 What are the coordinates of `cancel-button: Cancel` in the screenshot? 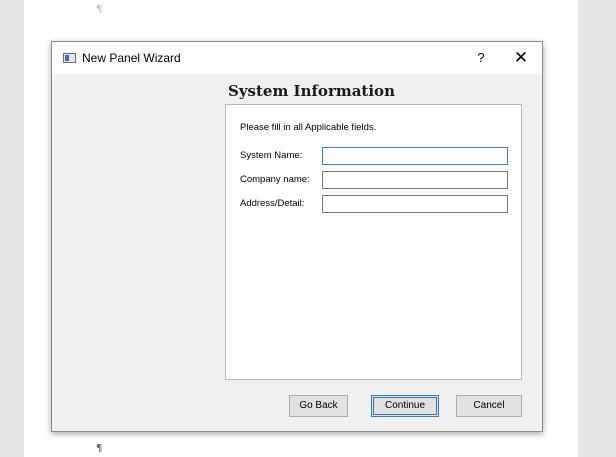 It's located at (489, 406).